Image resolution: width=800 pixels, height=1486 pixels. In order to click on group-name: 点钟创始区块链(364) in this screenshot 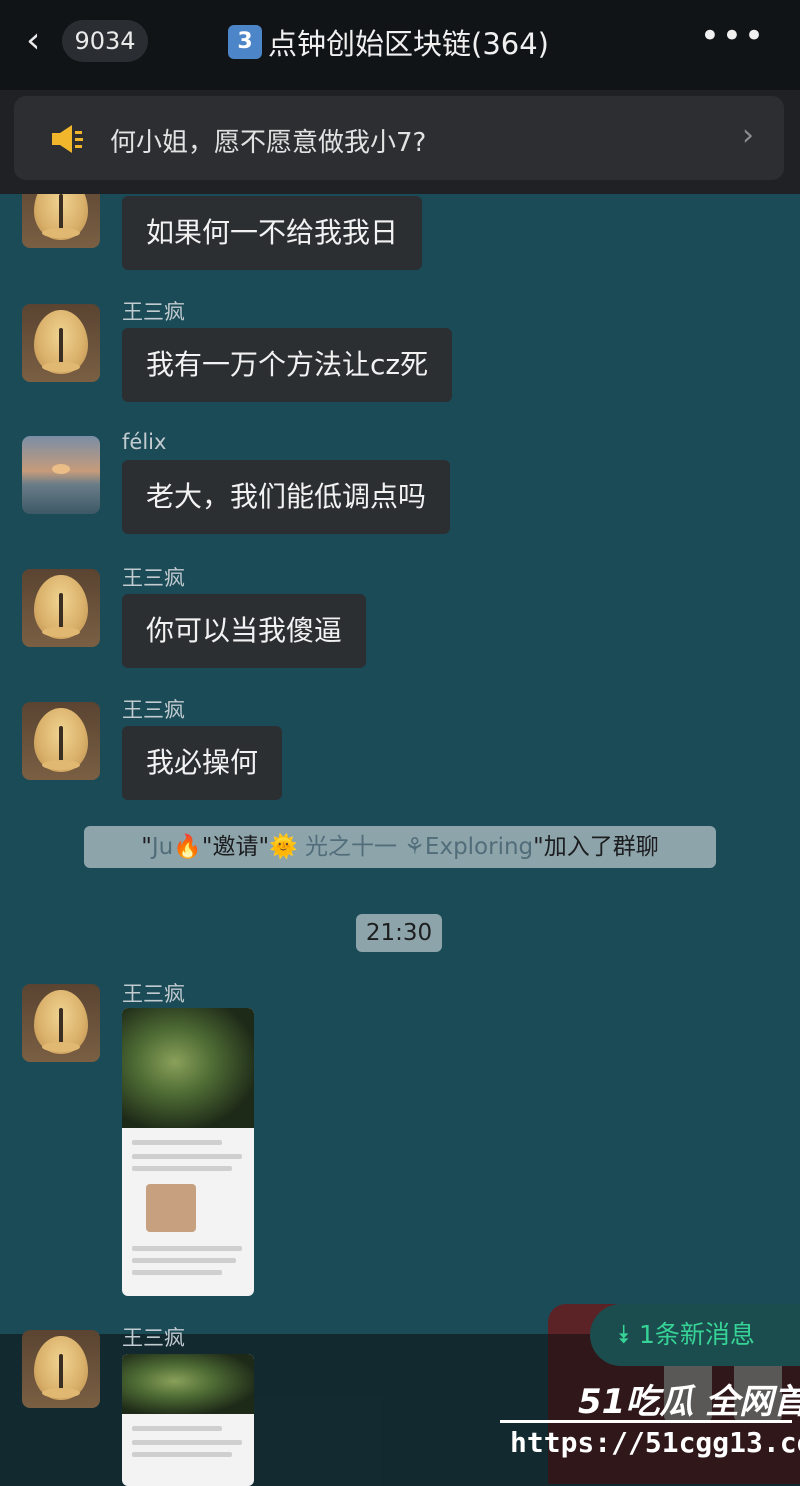, I will do `click(408, 44)`.